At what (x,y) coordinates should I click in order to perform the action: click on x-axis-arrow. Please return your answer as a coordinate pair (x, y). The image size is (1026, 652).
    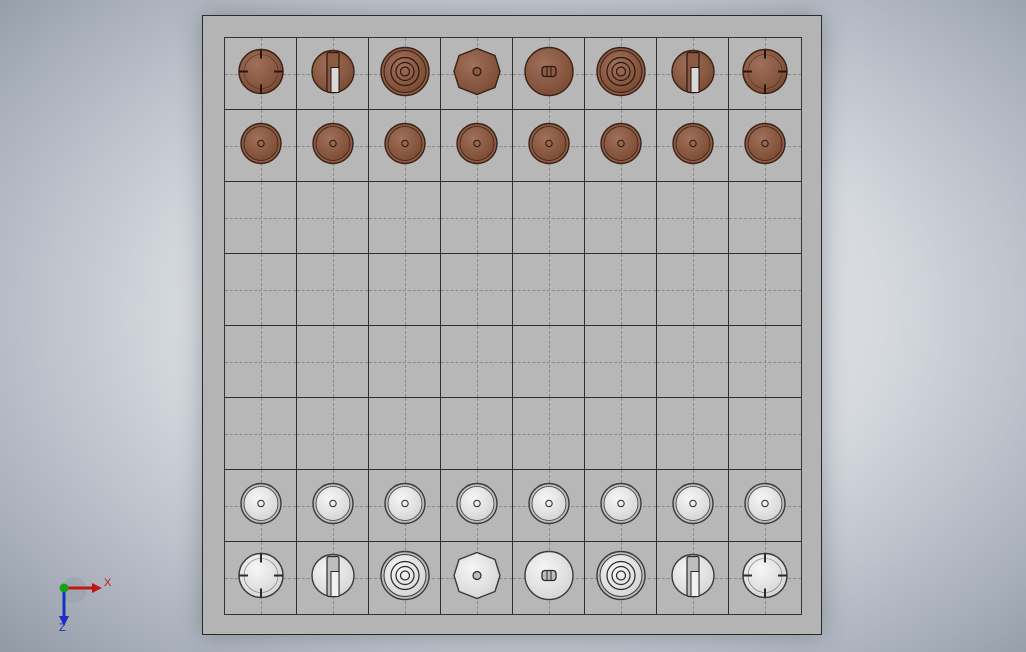
    Looking at the image, I should click on (97, 588).